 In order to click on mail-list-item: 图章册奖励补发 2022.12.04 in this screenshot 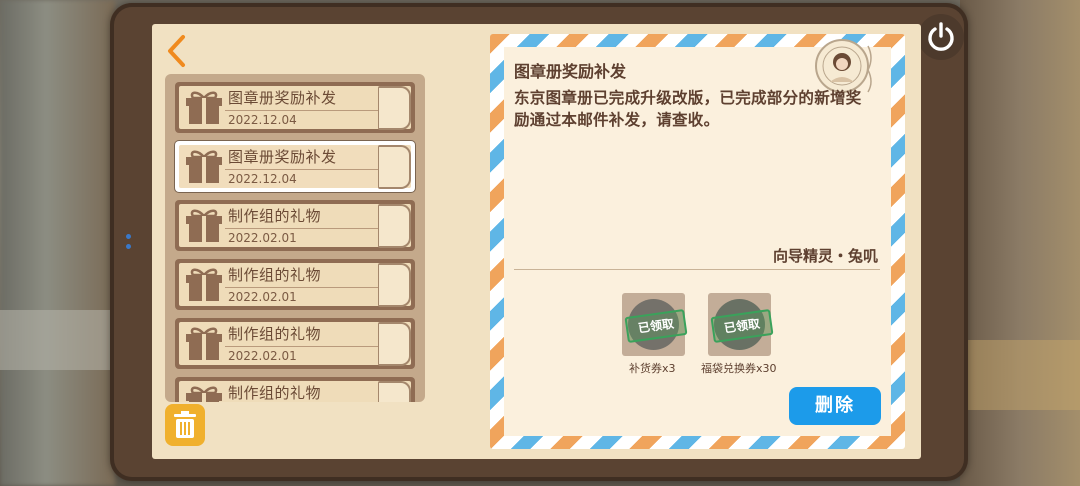, I will do `click(295, 107)`.